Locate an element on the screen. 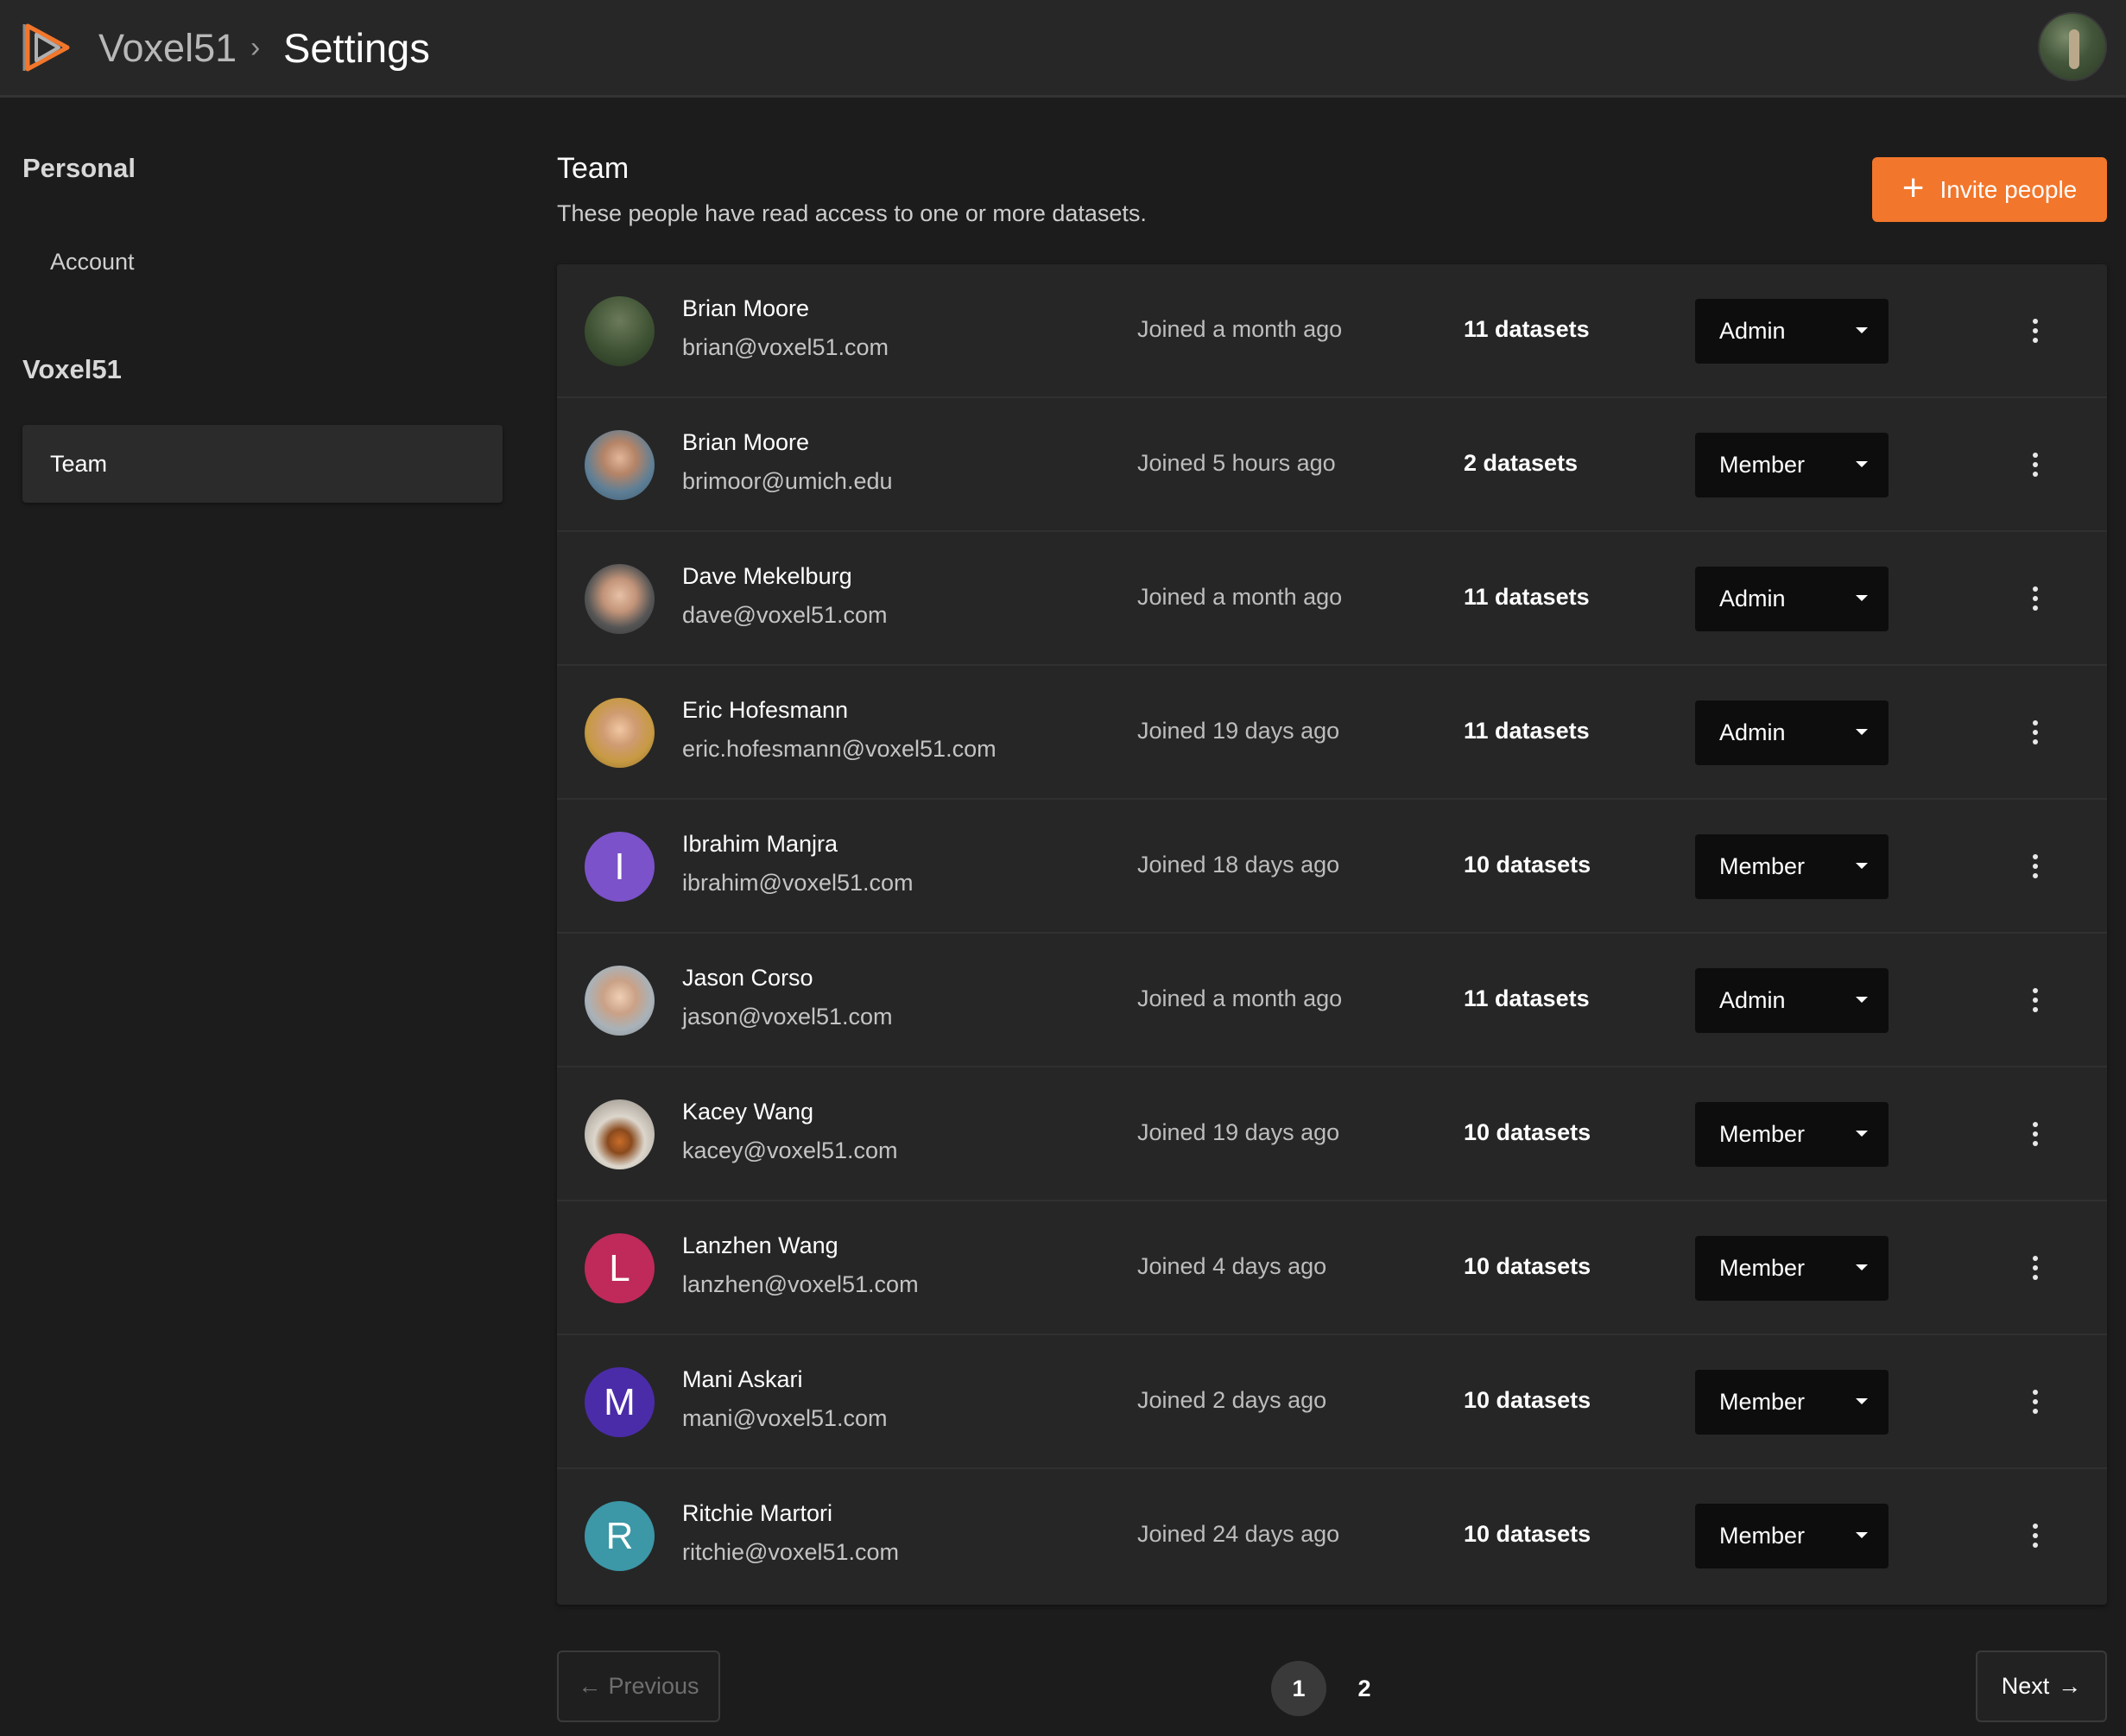 The image size is (2126, 1736). next-page-button: Next → is located at coordinates (2041, 1686).